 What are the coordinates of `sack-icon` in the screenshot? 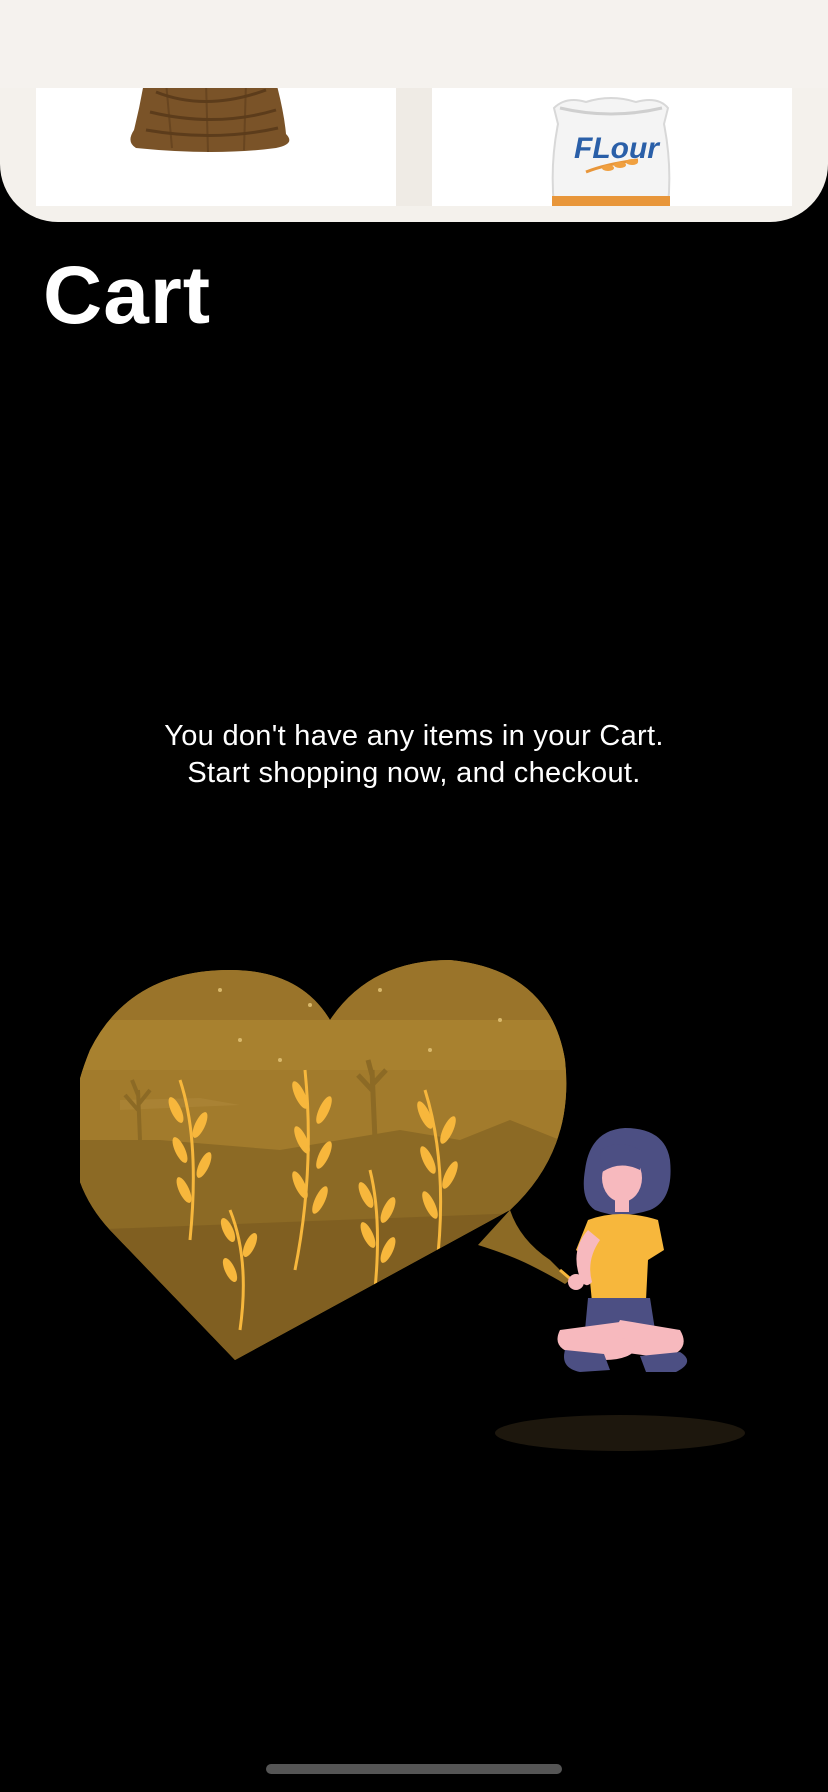 It's located at (210, 120).